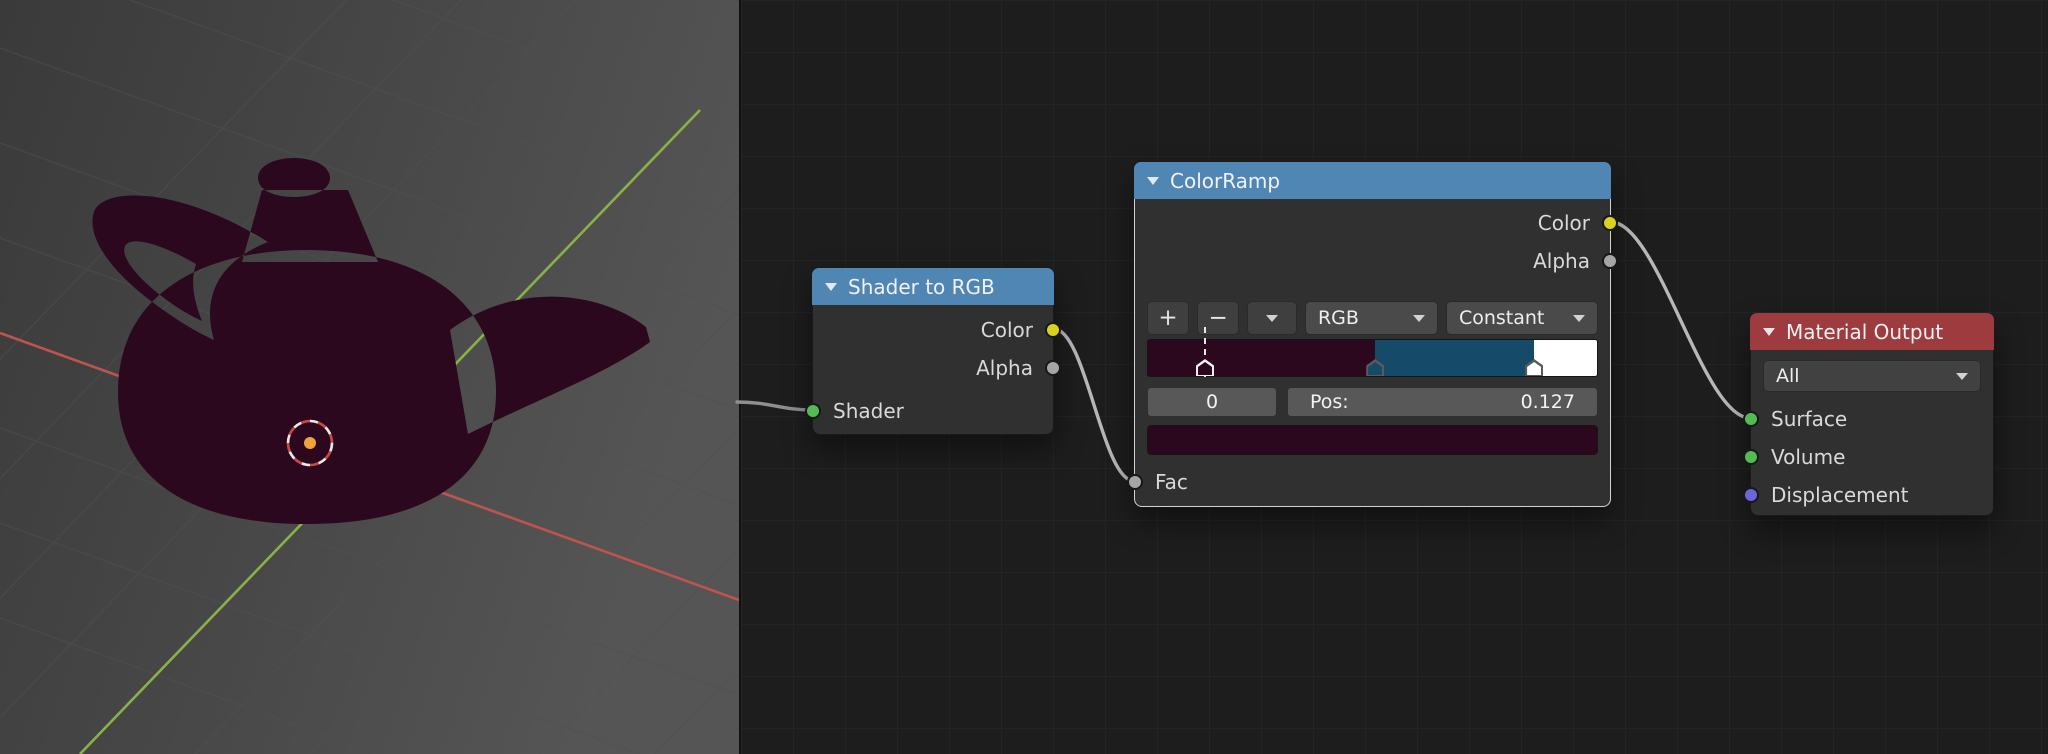 This screenshot has width=2048, height=754. I want to click on node-title: ColorRamp, so click(1225, 180).